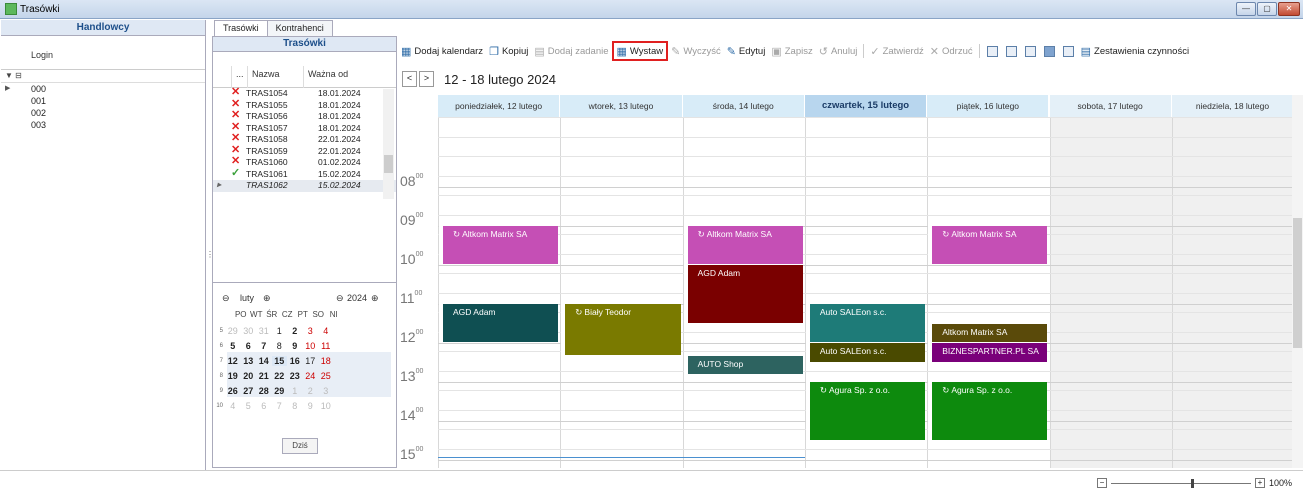  What do you see at coordinates (1102, 483) in the screenshot?
I see `zoom-out-button: −` at bounding box center [1102, 483].